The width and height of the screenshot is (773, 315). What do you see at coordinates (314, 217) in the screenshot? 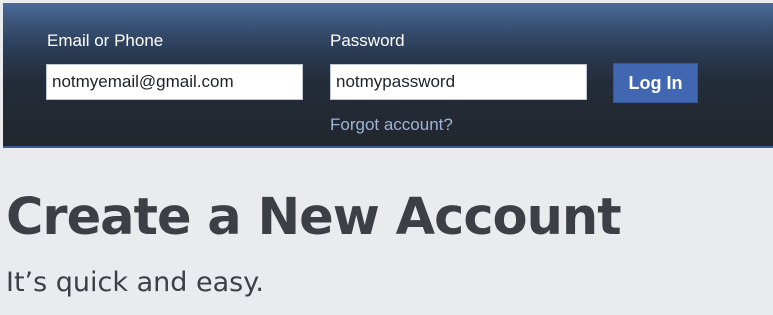
I see `create-account-heading: Create a New Account` at bounding box center [314, 217].